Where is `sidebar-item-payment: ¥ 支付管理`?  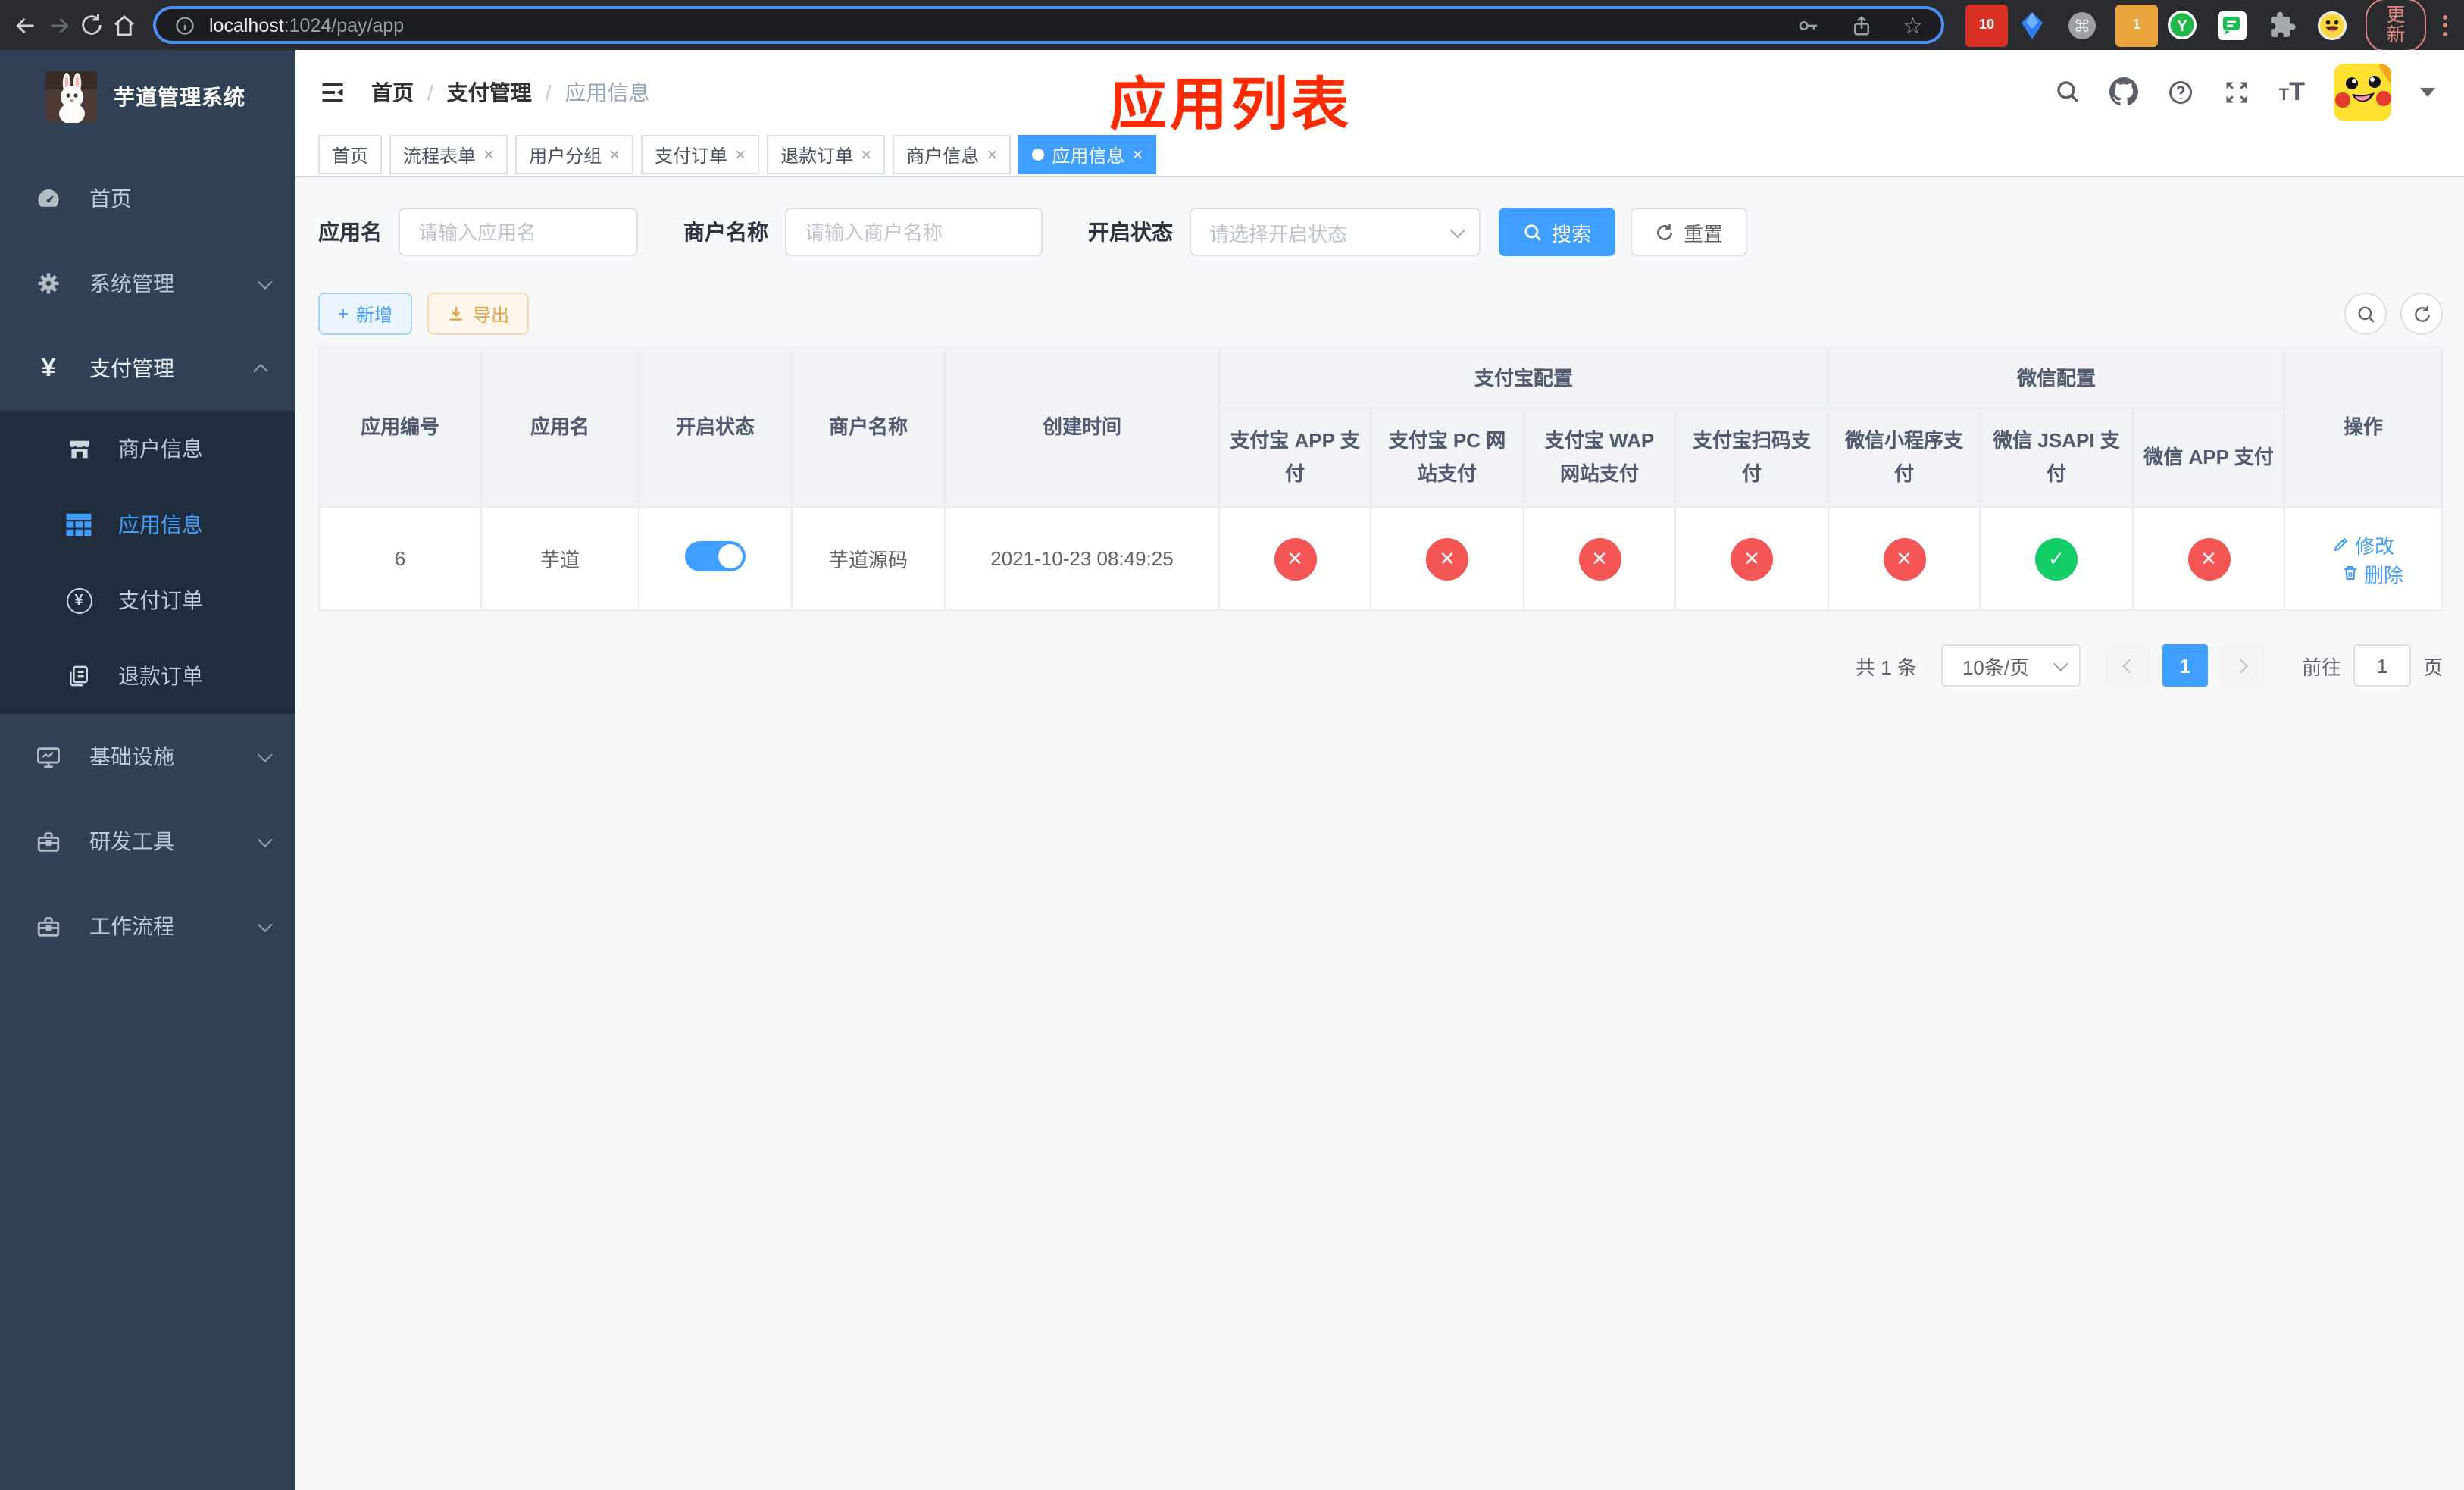
sidebar-item-payment: ¥ 支付管理 is located at coordinates (147, 368).